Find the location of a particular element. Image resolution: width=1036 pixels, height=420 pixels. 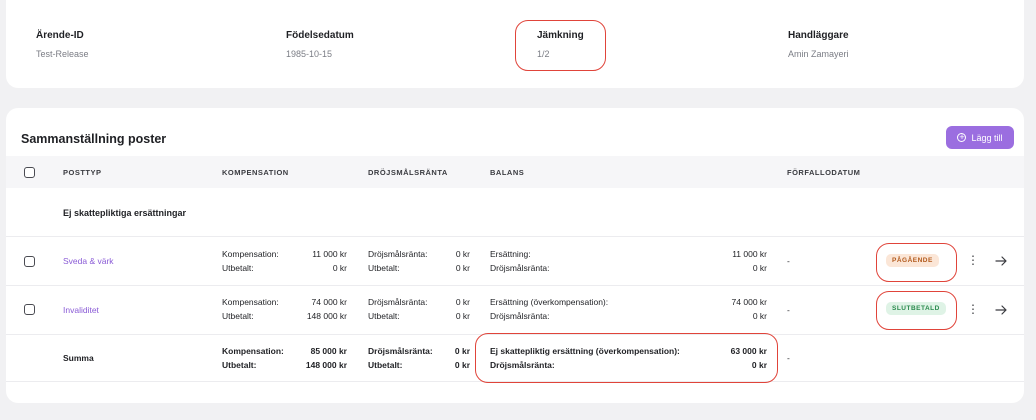

status-badge: SLUTBETALD is located at coordinates (916, 308).